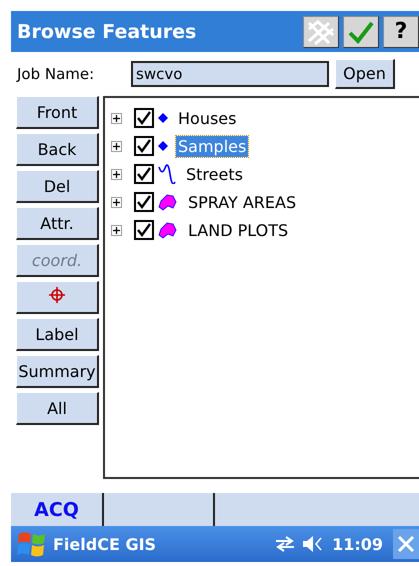 The image size is (419, 566). I want to click on open-button: Open, so click(365, 74).